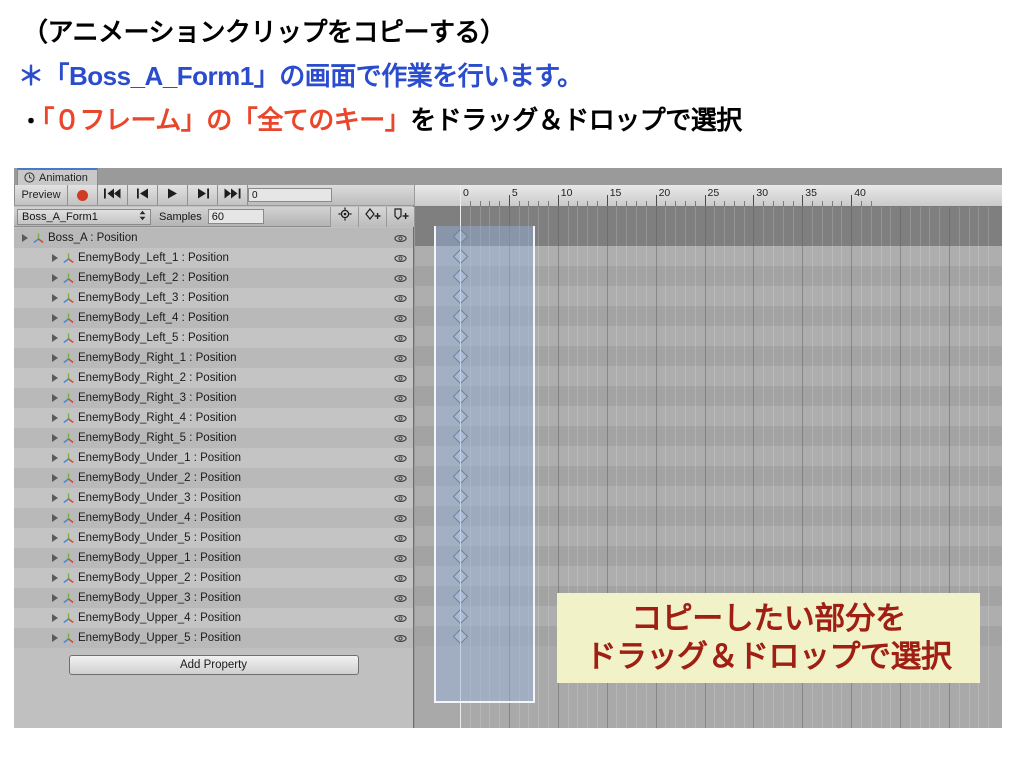  I want to click on property-row: EnemyBody_Under_1 : Position, so click(213, 458).